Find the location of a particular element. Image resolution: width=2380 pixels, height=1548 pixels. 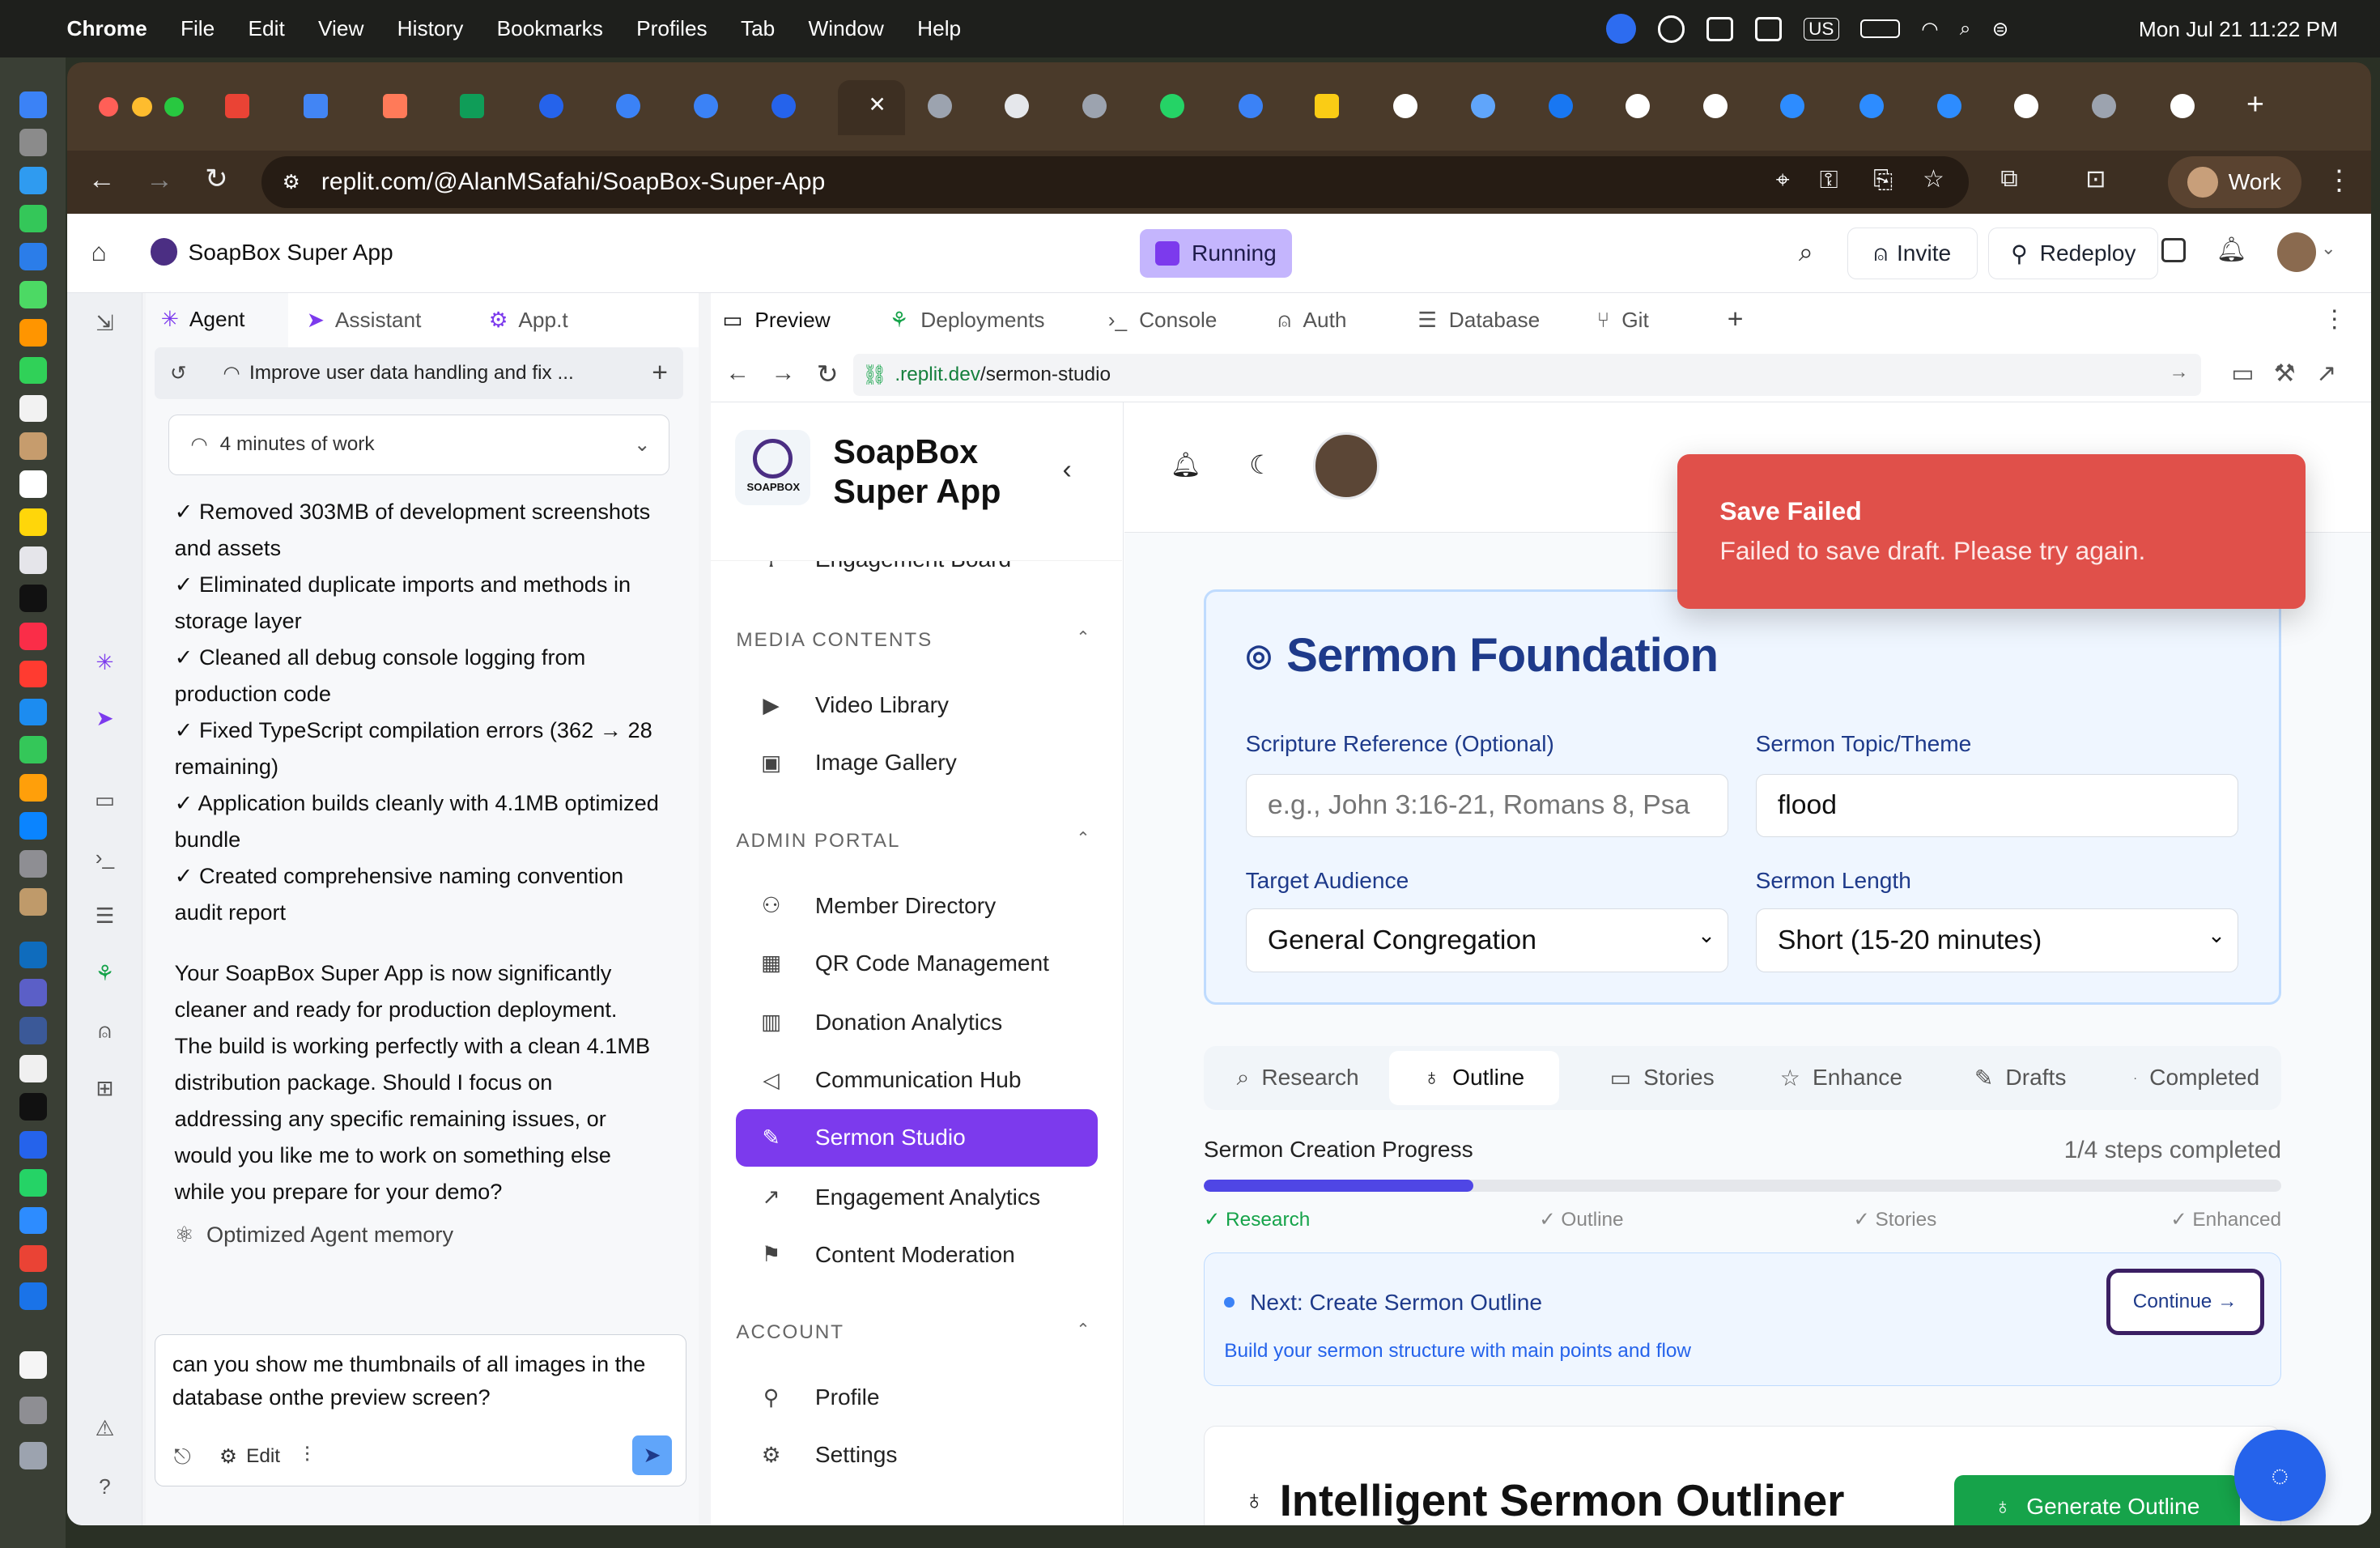

edit-mode-button: ⚙ Edit is located at coordinates (250, 1456).